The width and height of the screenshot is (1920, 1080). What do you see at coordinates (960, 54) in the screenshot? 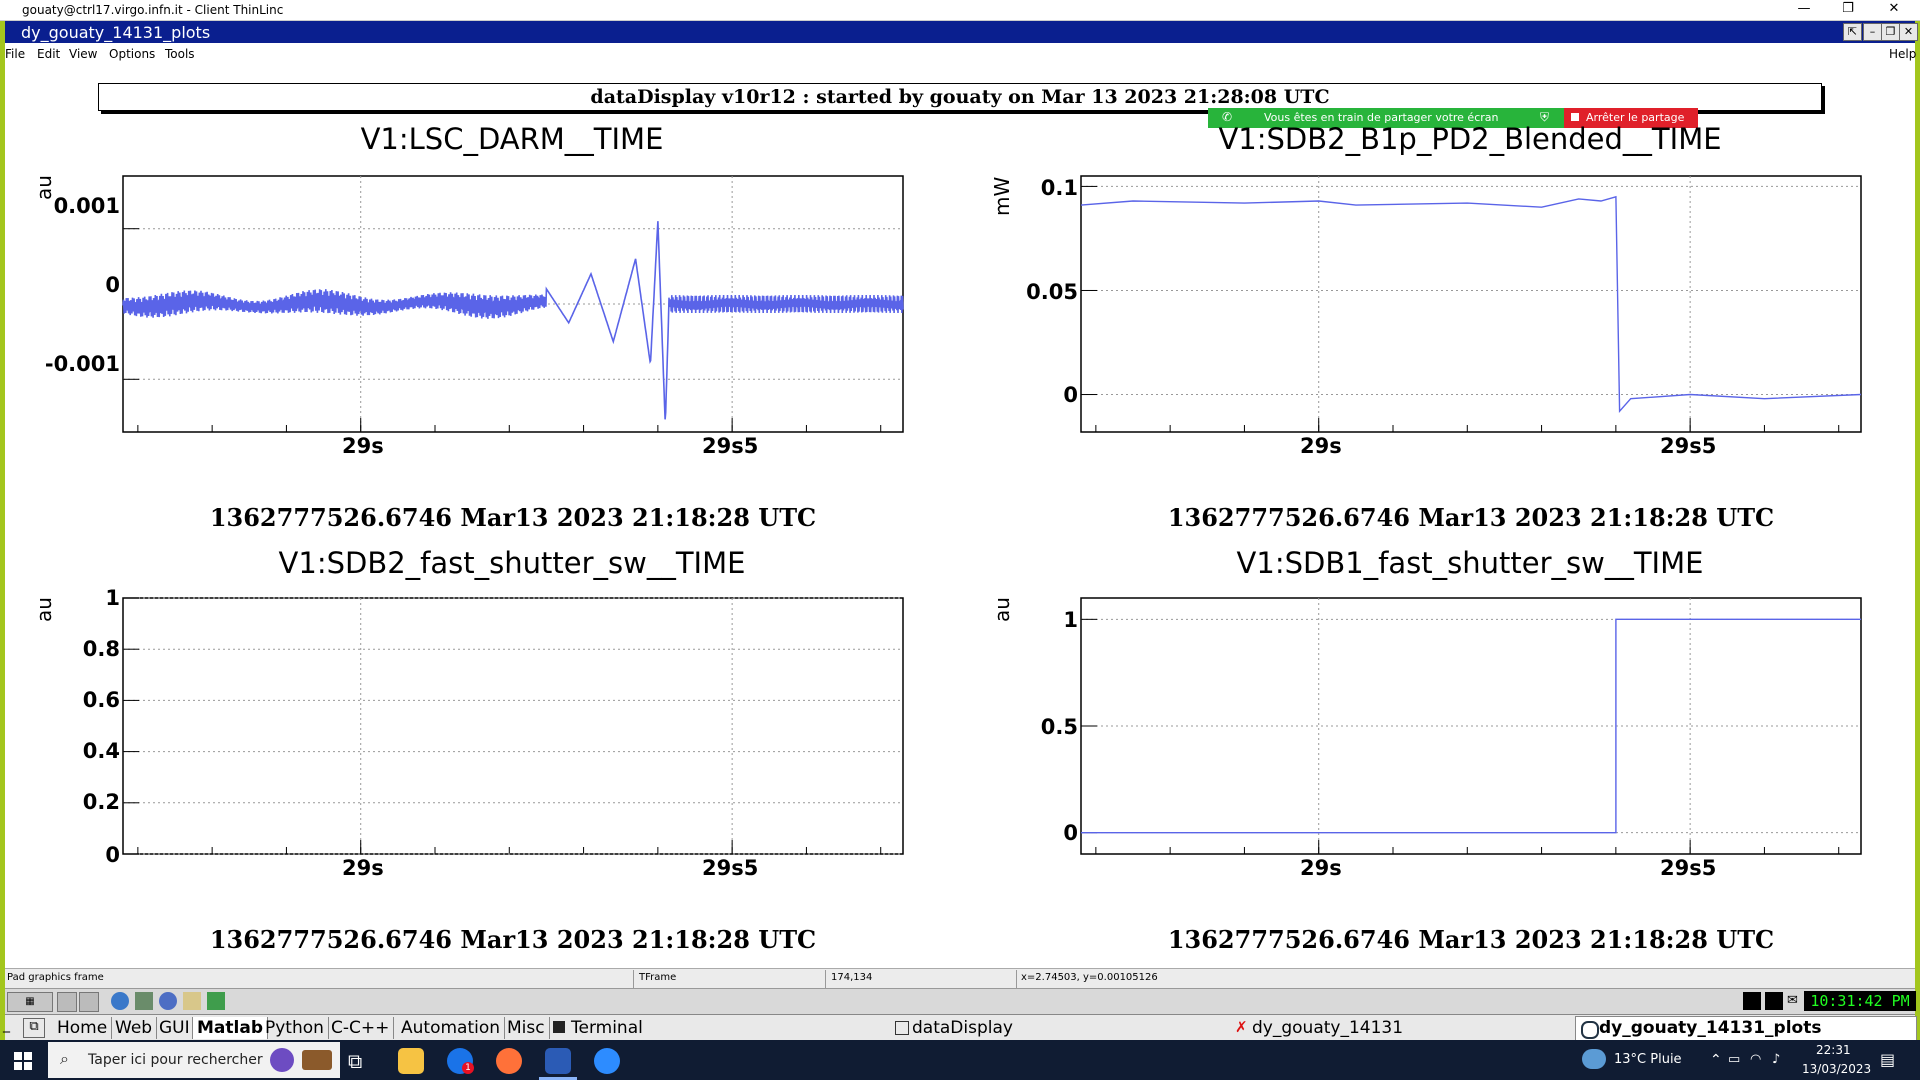
I see `menu-bar: File Edit View Options Tools Help` at bounding box center [960, 54].